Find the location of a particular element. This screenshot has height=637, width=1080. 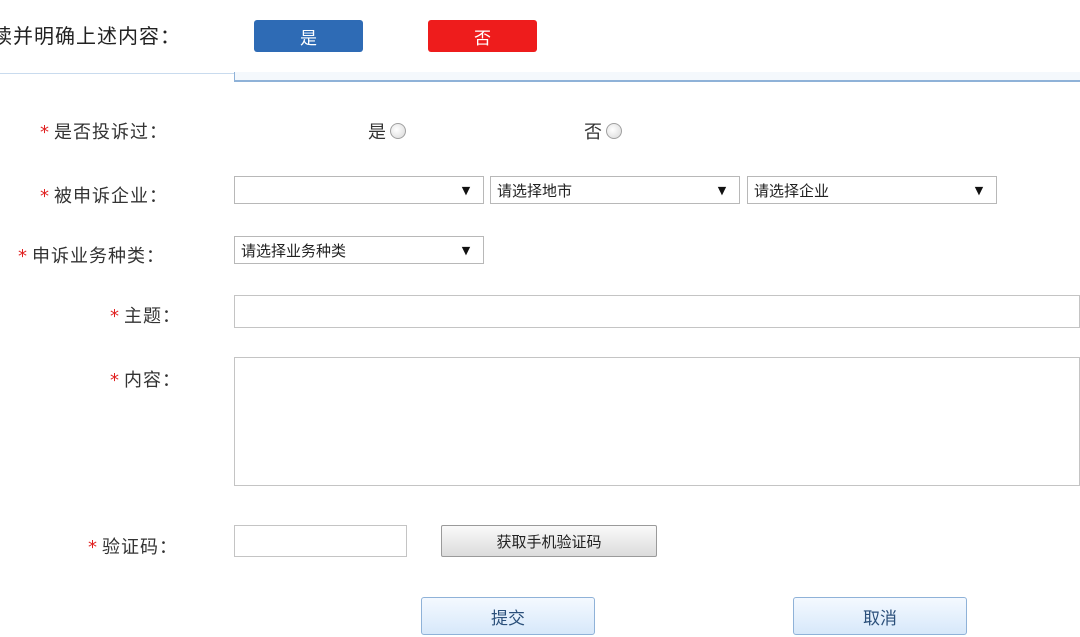

subject-label: * 主题： is located at coordinates (145, 316).